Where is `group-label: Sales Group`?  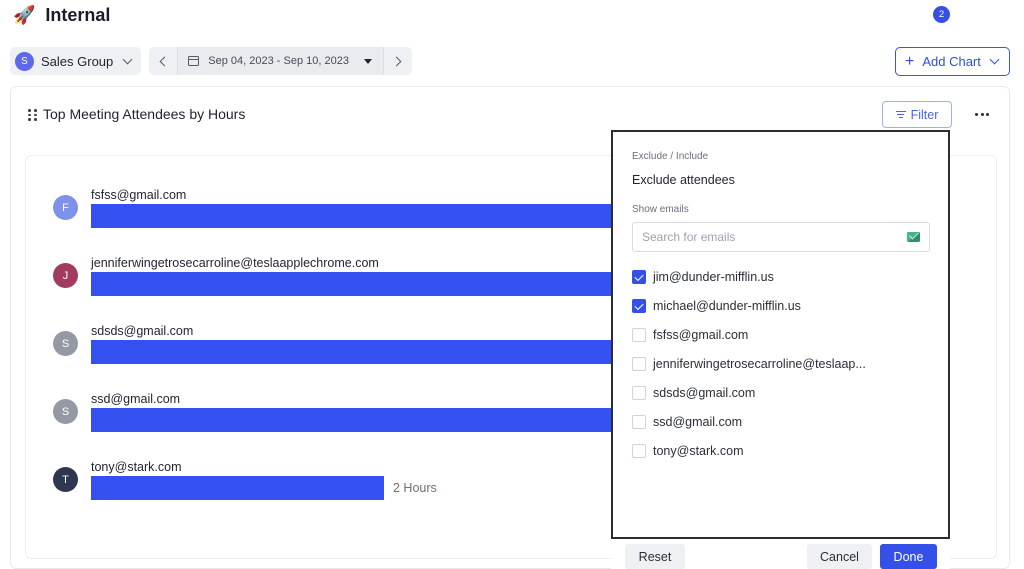 group-label: Sales Group is located at coordinates (77, 61).